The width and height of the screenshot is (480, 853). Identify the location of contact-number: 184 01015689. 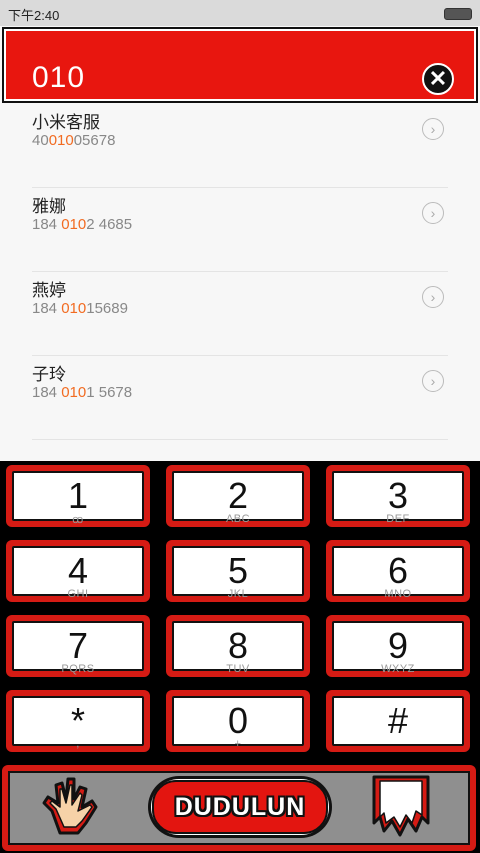
(80, 308).